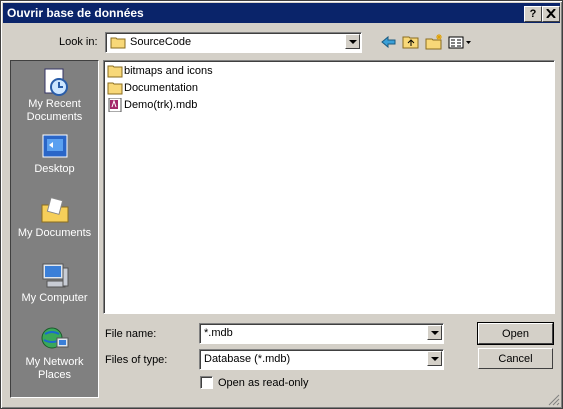 Image resolution: width=563 pixels, height=409 pixels. What do you see at coordinates (411, 42) in the screenshot?
I see `up-folder-icon` at bounding box center [411, 42].